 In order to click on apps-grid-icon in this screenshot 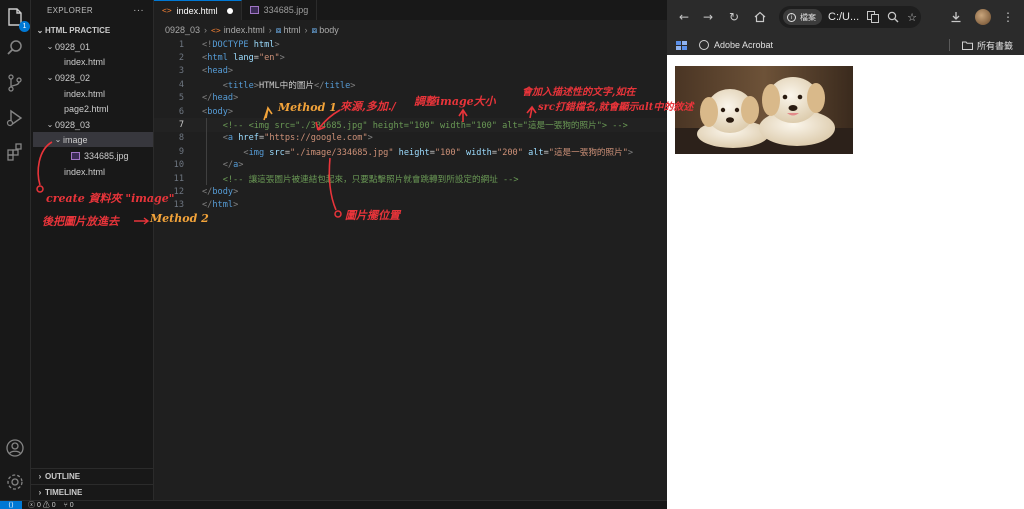, I will do `click(682, 45)`.